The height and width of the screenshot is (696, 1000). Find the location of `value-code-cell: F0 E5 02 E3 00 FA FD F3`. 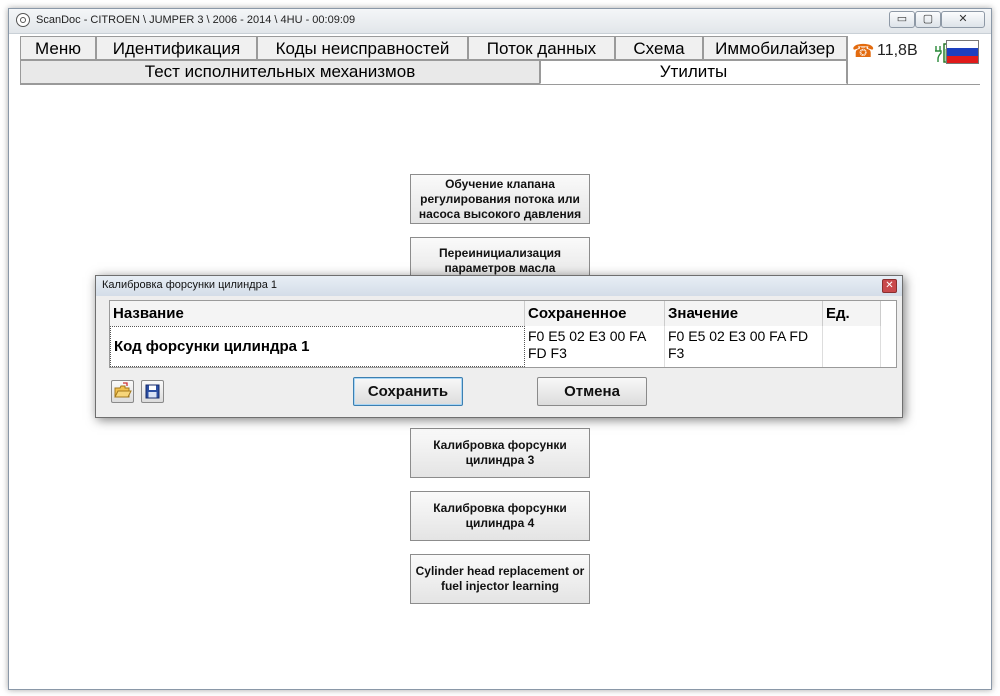

value-code-cell: F0 E5 02 E3 00 FA FD F3 is located at coordinates (744, 346).